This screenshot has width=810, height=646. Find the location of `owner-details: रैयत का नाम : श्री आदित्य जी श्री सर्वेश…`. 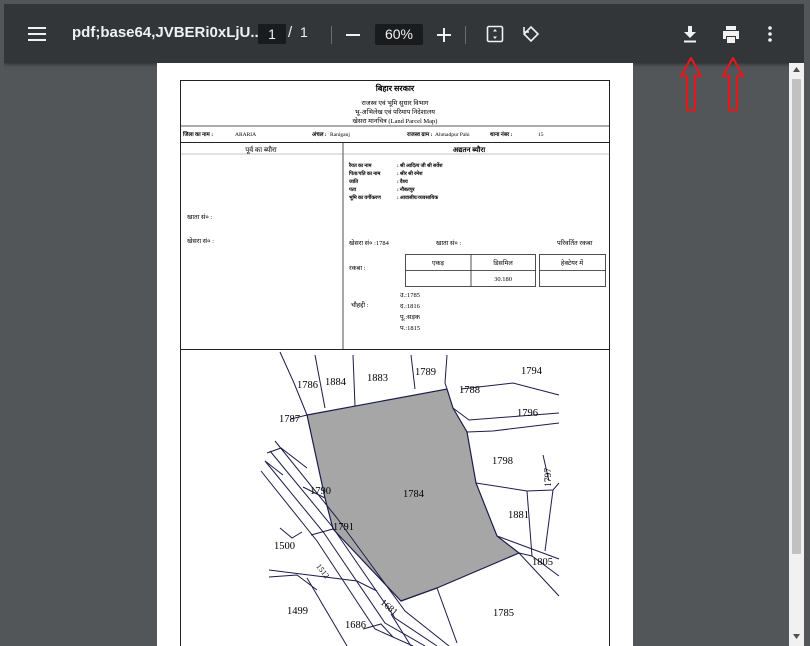

owner-details: रैयत का नाम : श्री आदित्य जी श्री सर्वेश… is located at coordinates (395, 181).